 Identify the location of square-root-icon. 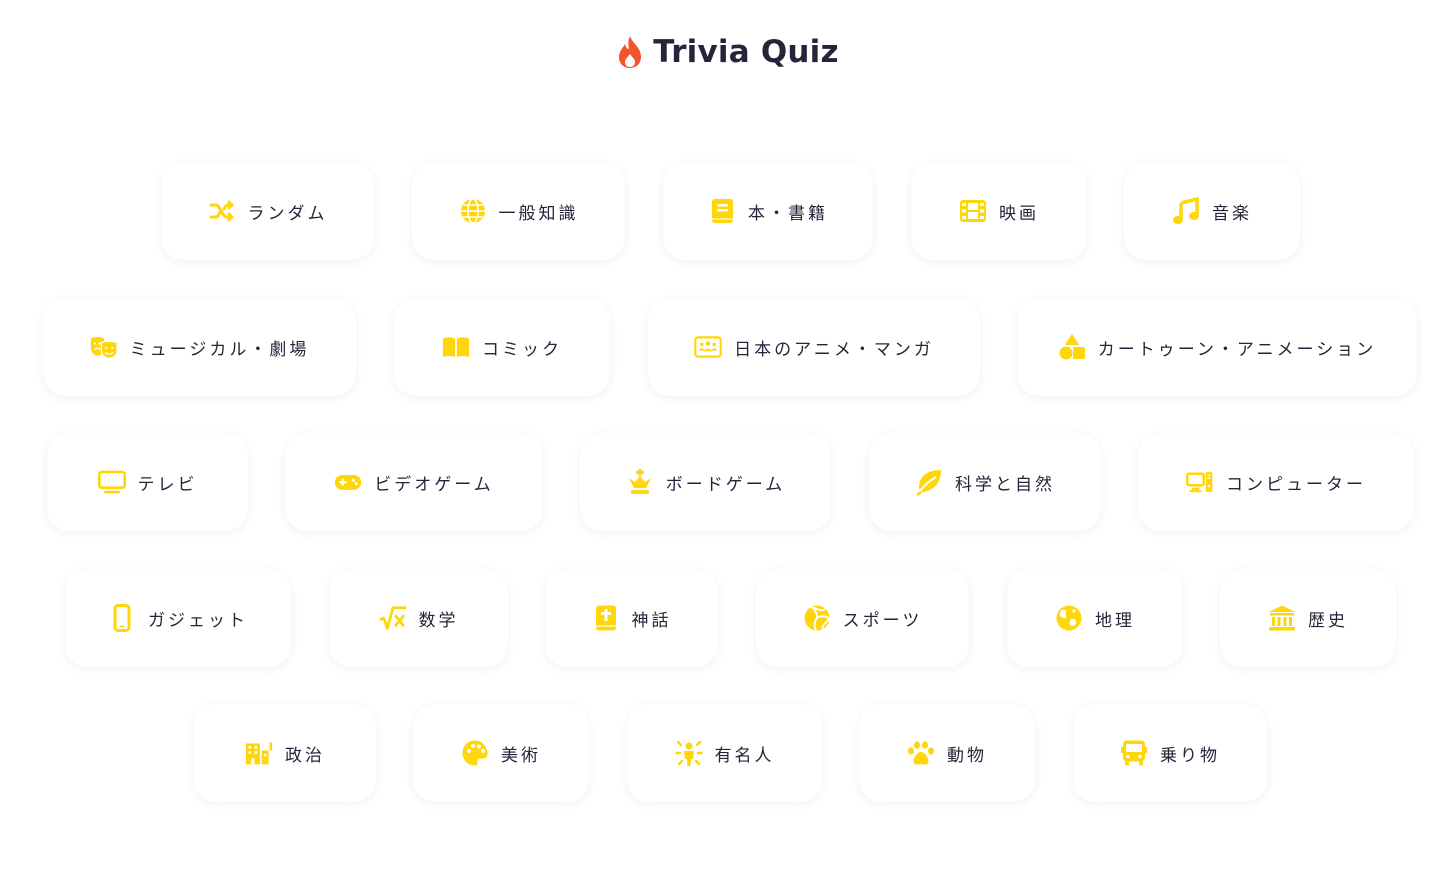
(392, 618).